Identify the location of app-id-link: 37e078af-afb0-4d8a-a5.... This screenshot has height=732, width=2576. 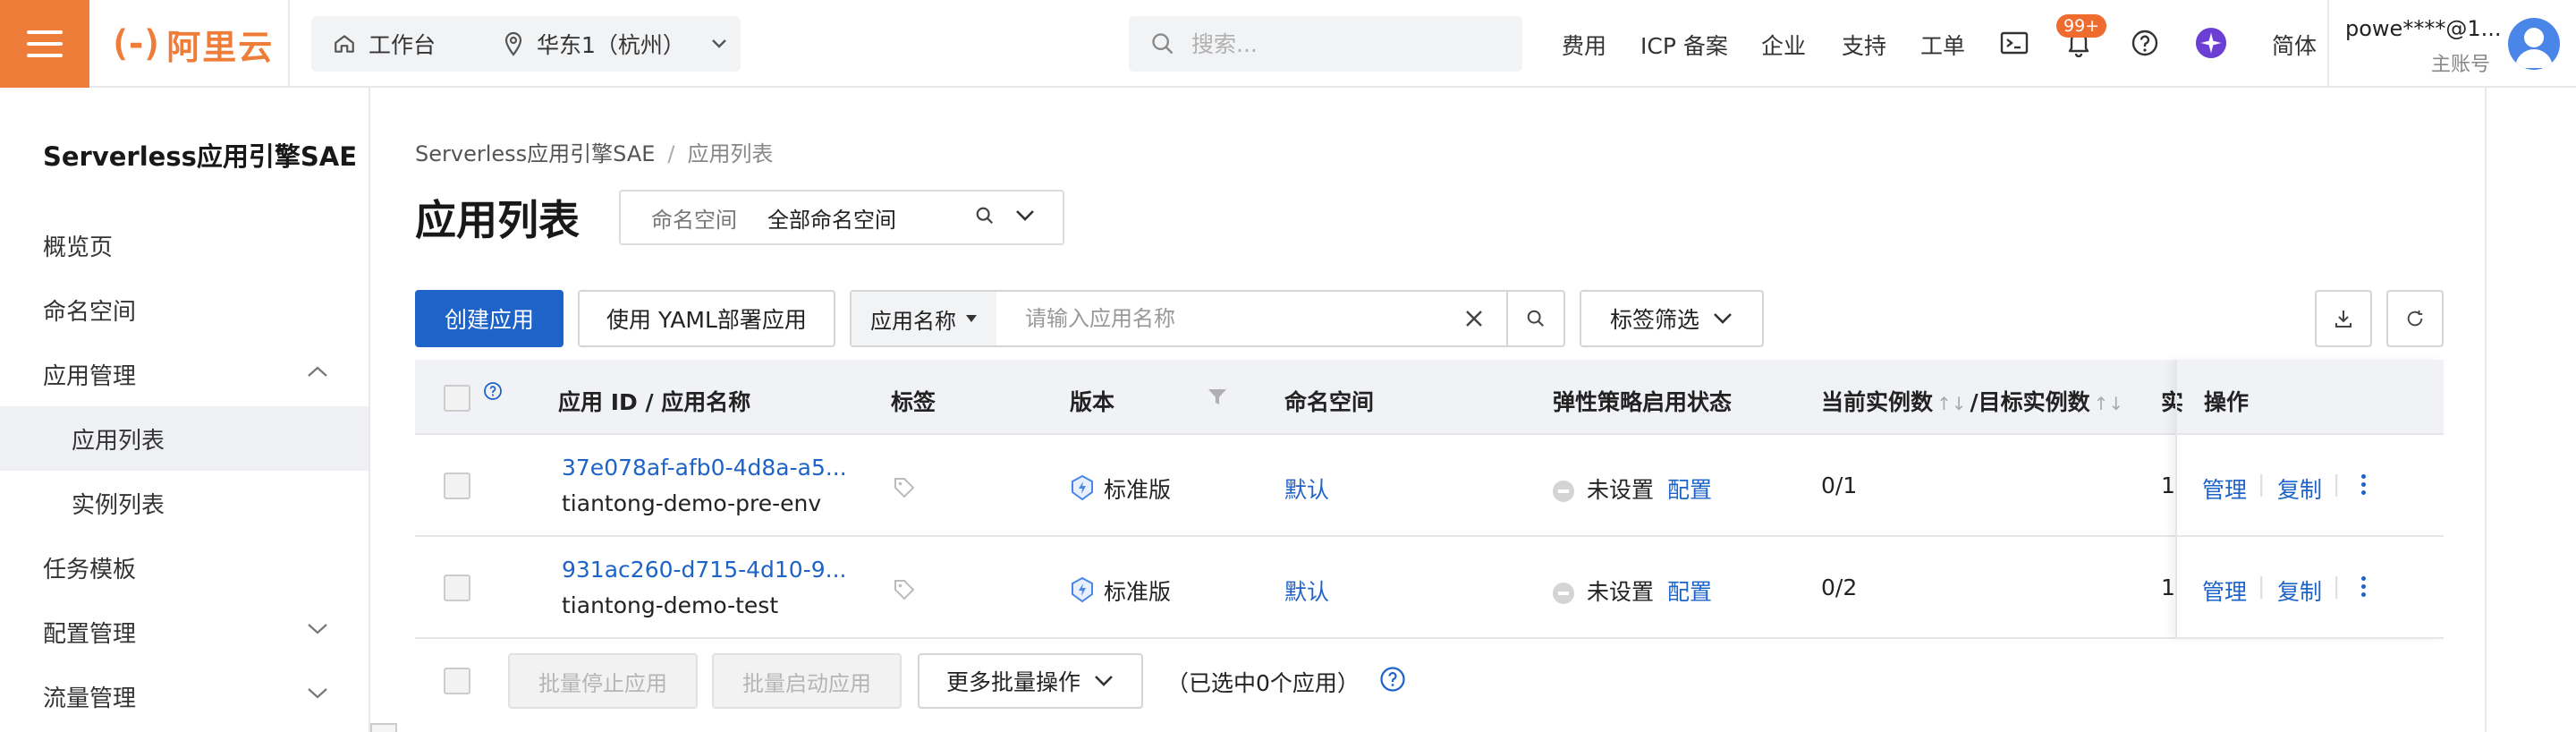
(704, 468).